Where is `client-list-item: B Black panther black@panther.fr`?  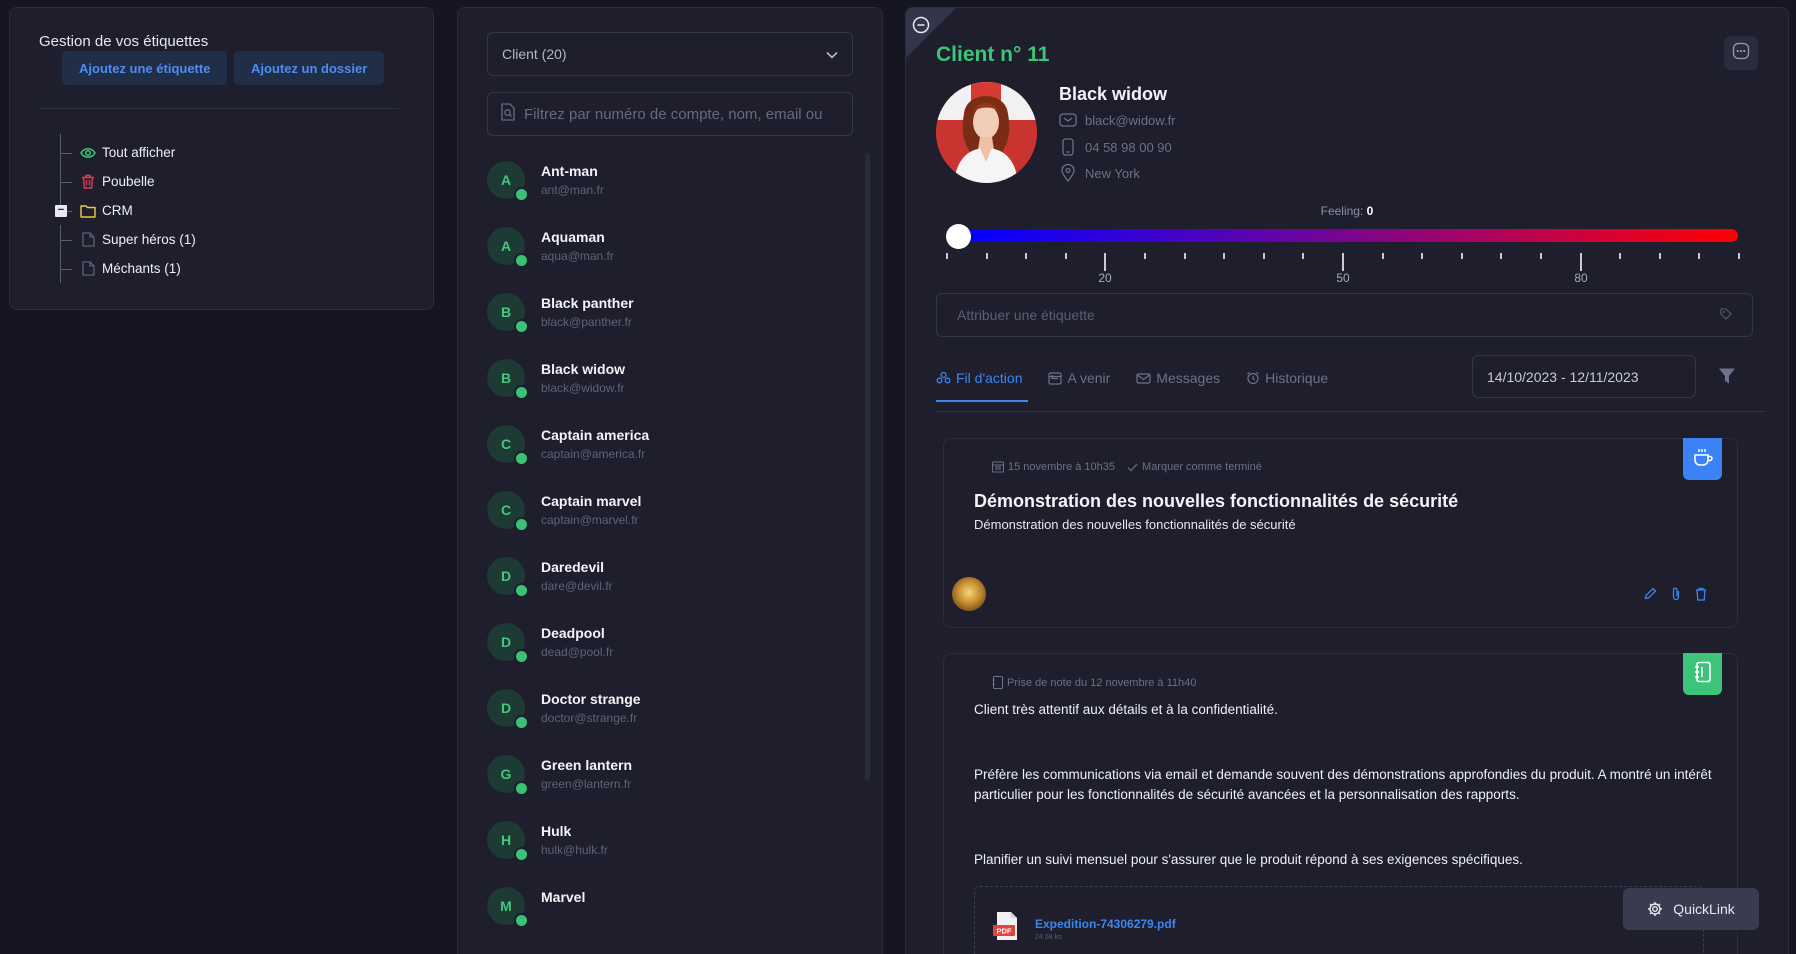 client-list-item: B Black panther black@panther.fr is located at coordinates (670, 320).